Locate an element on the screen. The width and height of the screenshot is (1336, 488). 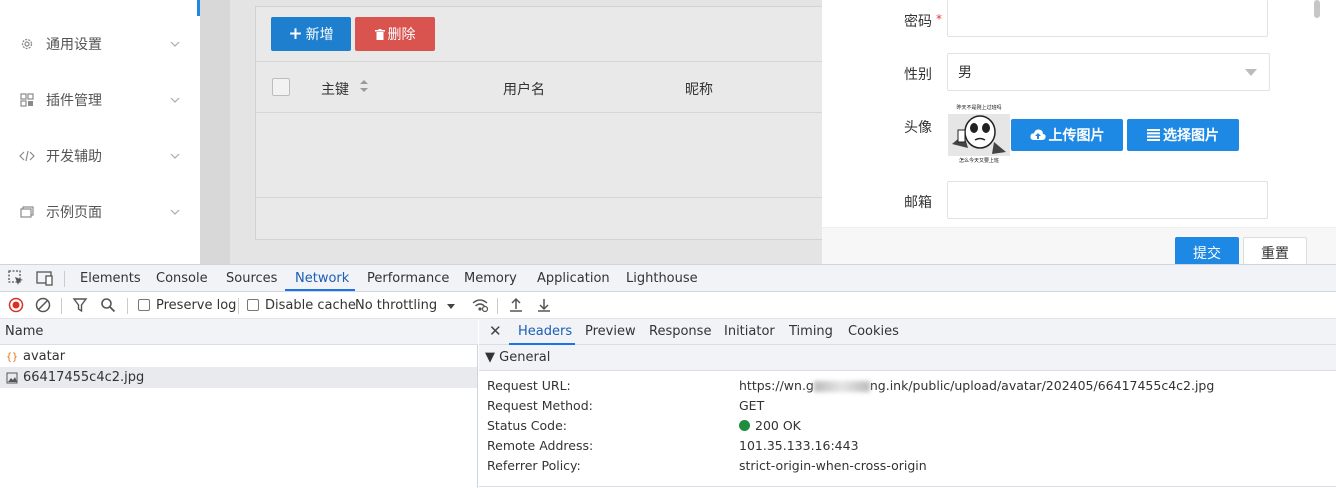
reset-button: 重置 is located at coordinates (1275, 250).